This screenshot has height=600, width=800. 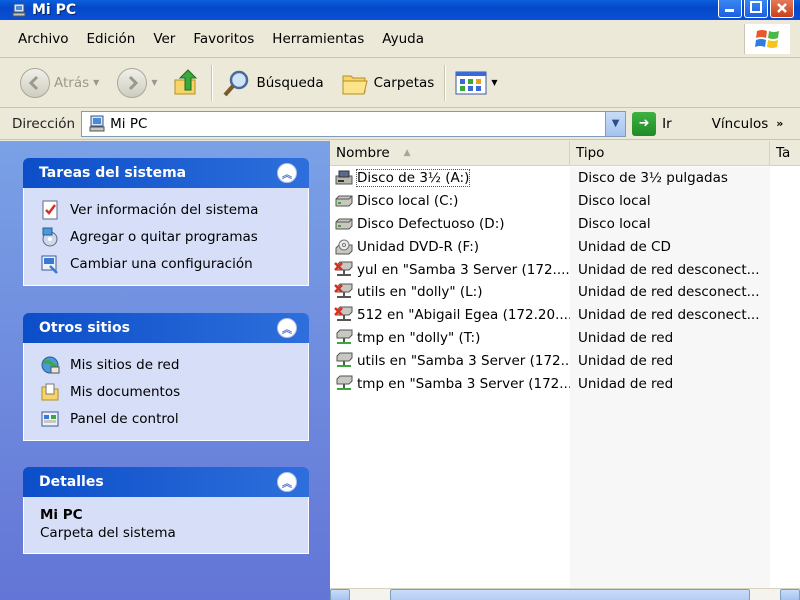 I want to click on back-label: Atrás, so click(x=72, y=82).